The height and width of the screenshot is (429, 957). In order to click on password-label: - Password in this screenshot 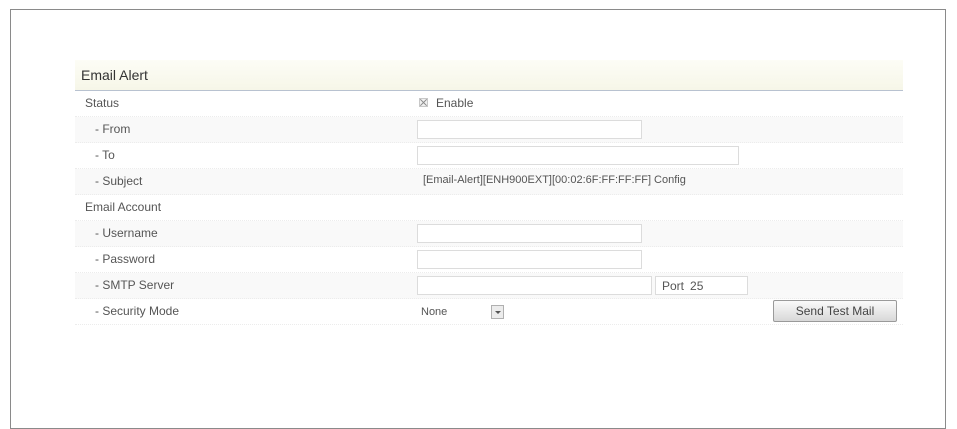, I will do `click(125, 259)`.